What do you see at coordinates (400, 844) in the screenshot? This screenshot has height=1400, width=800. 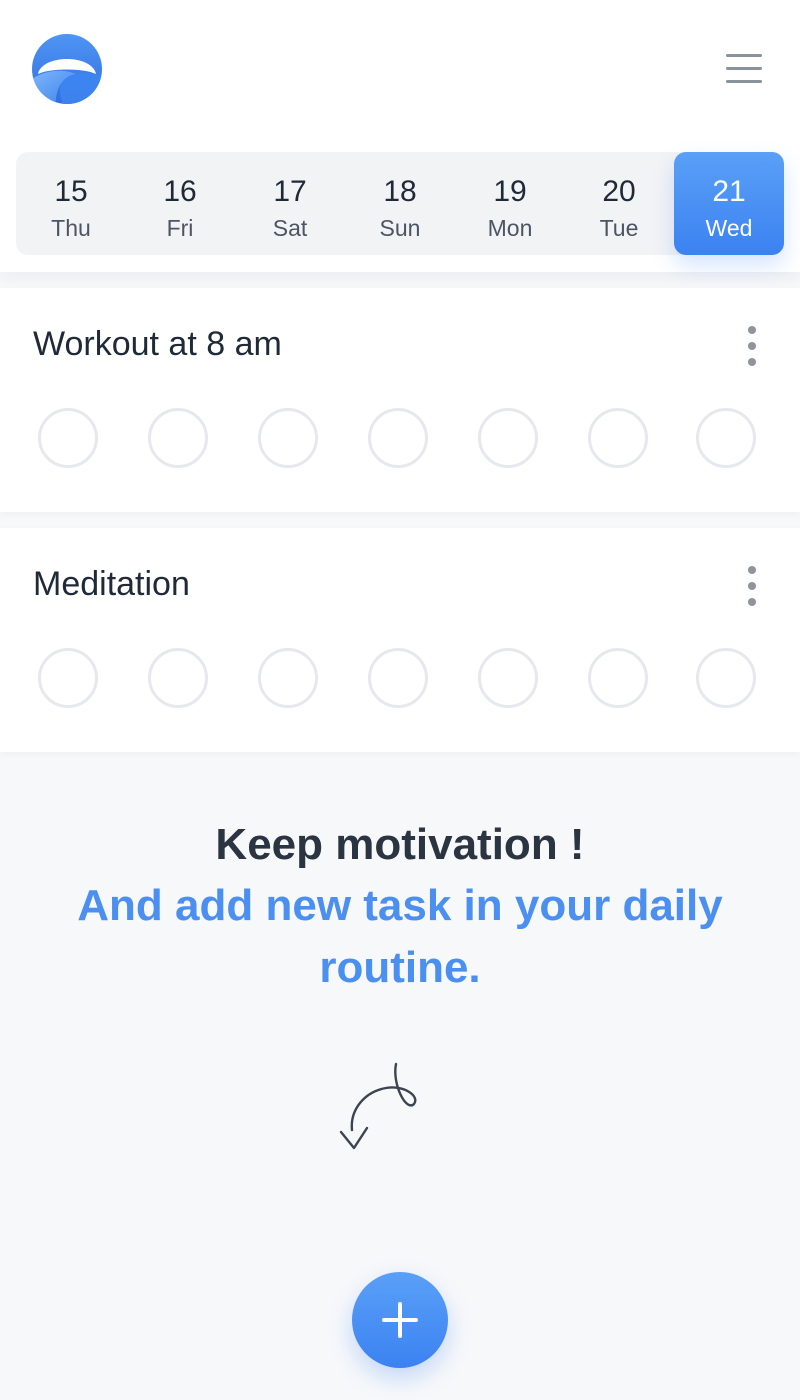 I see `motivation-heading: Keep motivation !` at bounding box center [400, 844].